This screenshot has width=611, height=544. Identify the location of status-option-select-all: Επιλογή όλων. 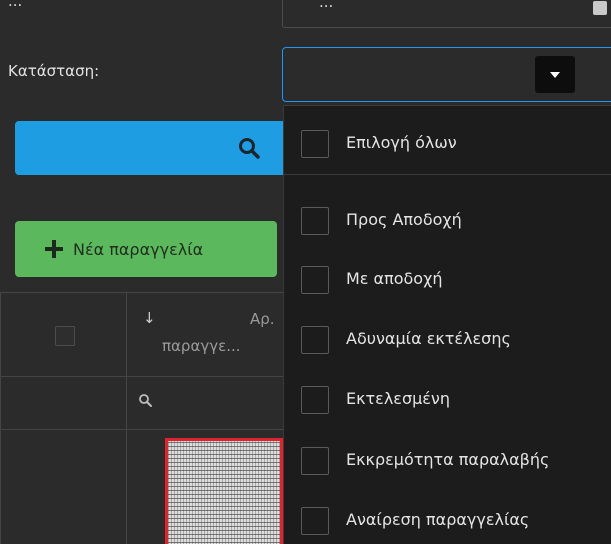
(447, 140).